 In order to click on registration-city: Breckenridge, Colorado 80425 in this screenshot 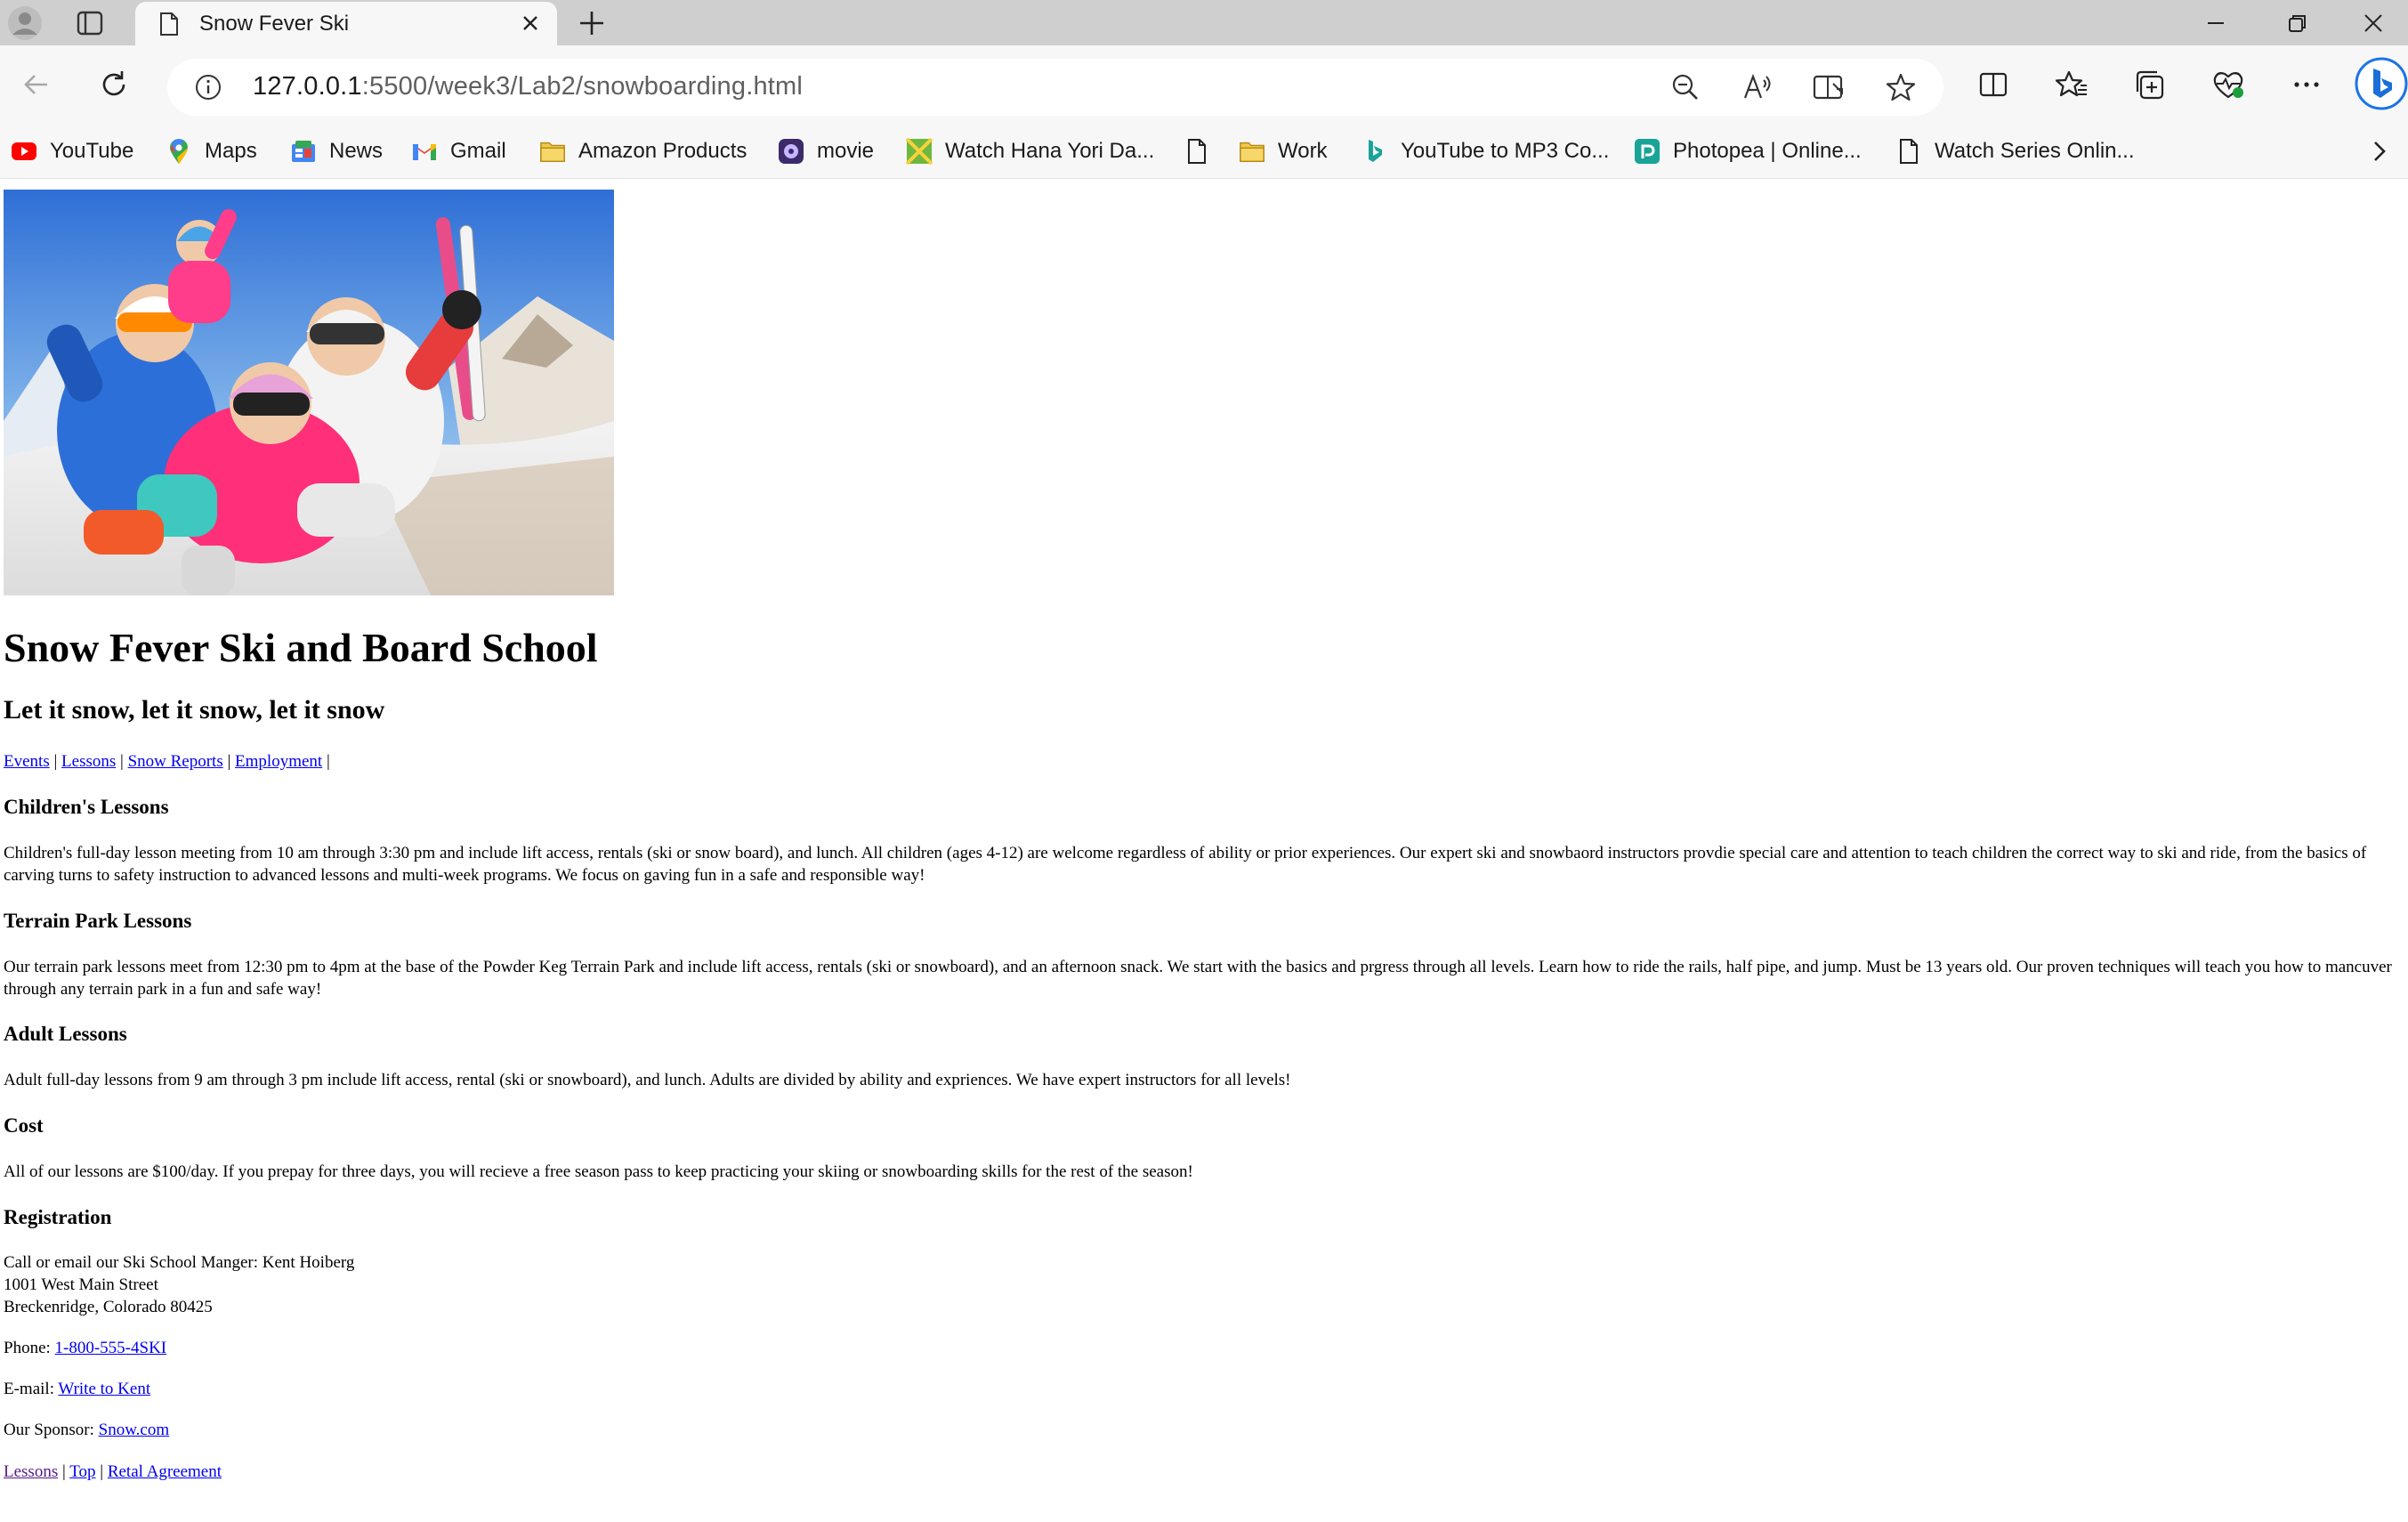, I will do `click(108, 1307)`.